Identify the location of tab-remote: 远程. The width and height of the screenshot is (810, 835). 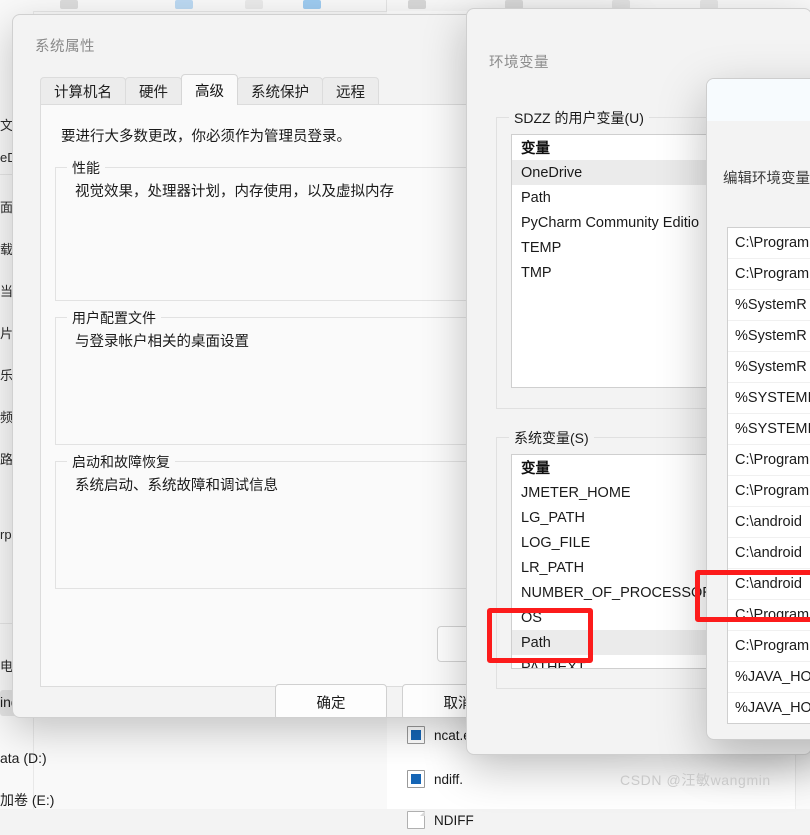
(350, 91).